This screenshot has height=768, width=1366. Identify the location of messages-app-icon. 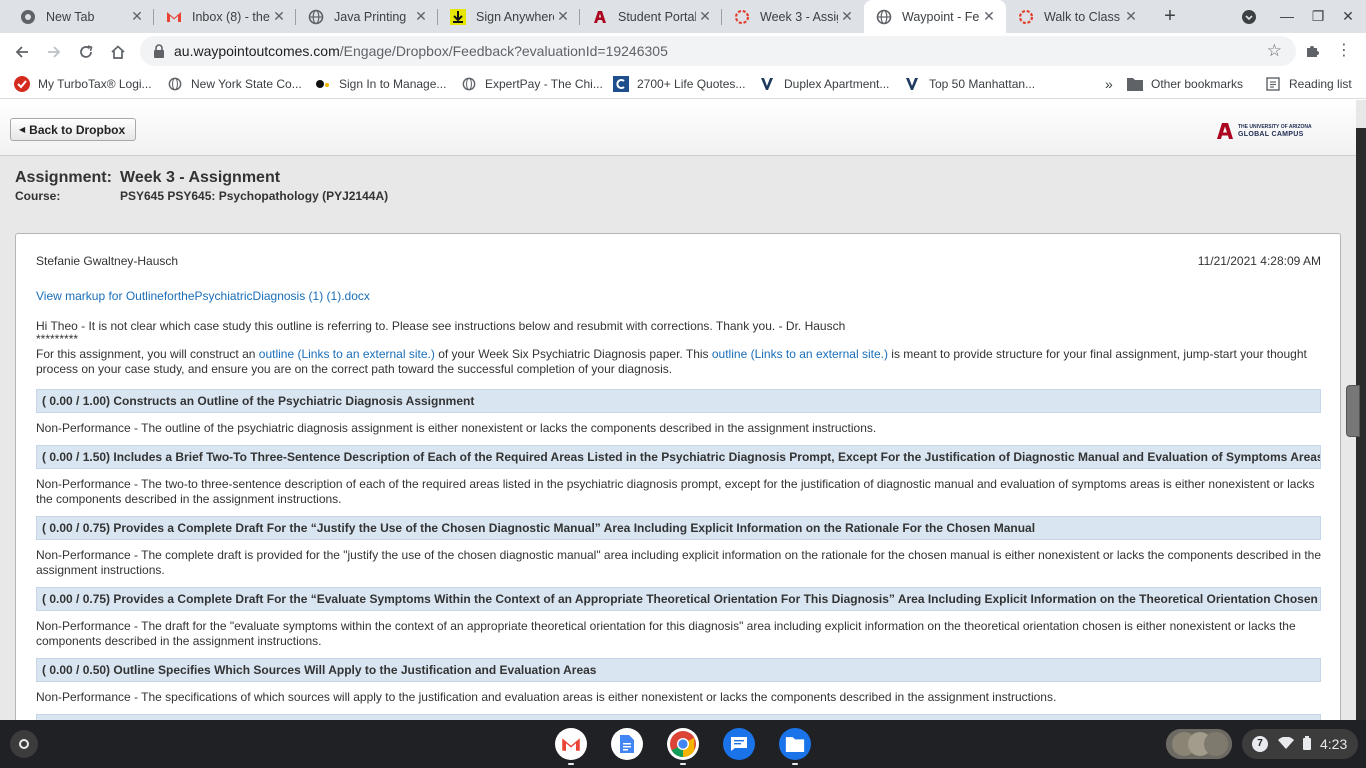
(739, 744).